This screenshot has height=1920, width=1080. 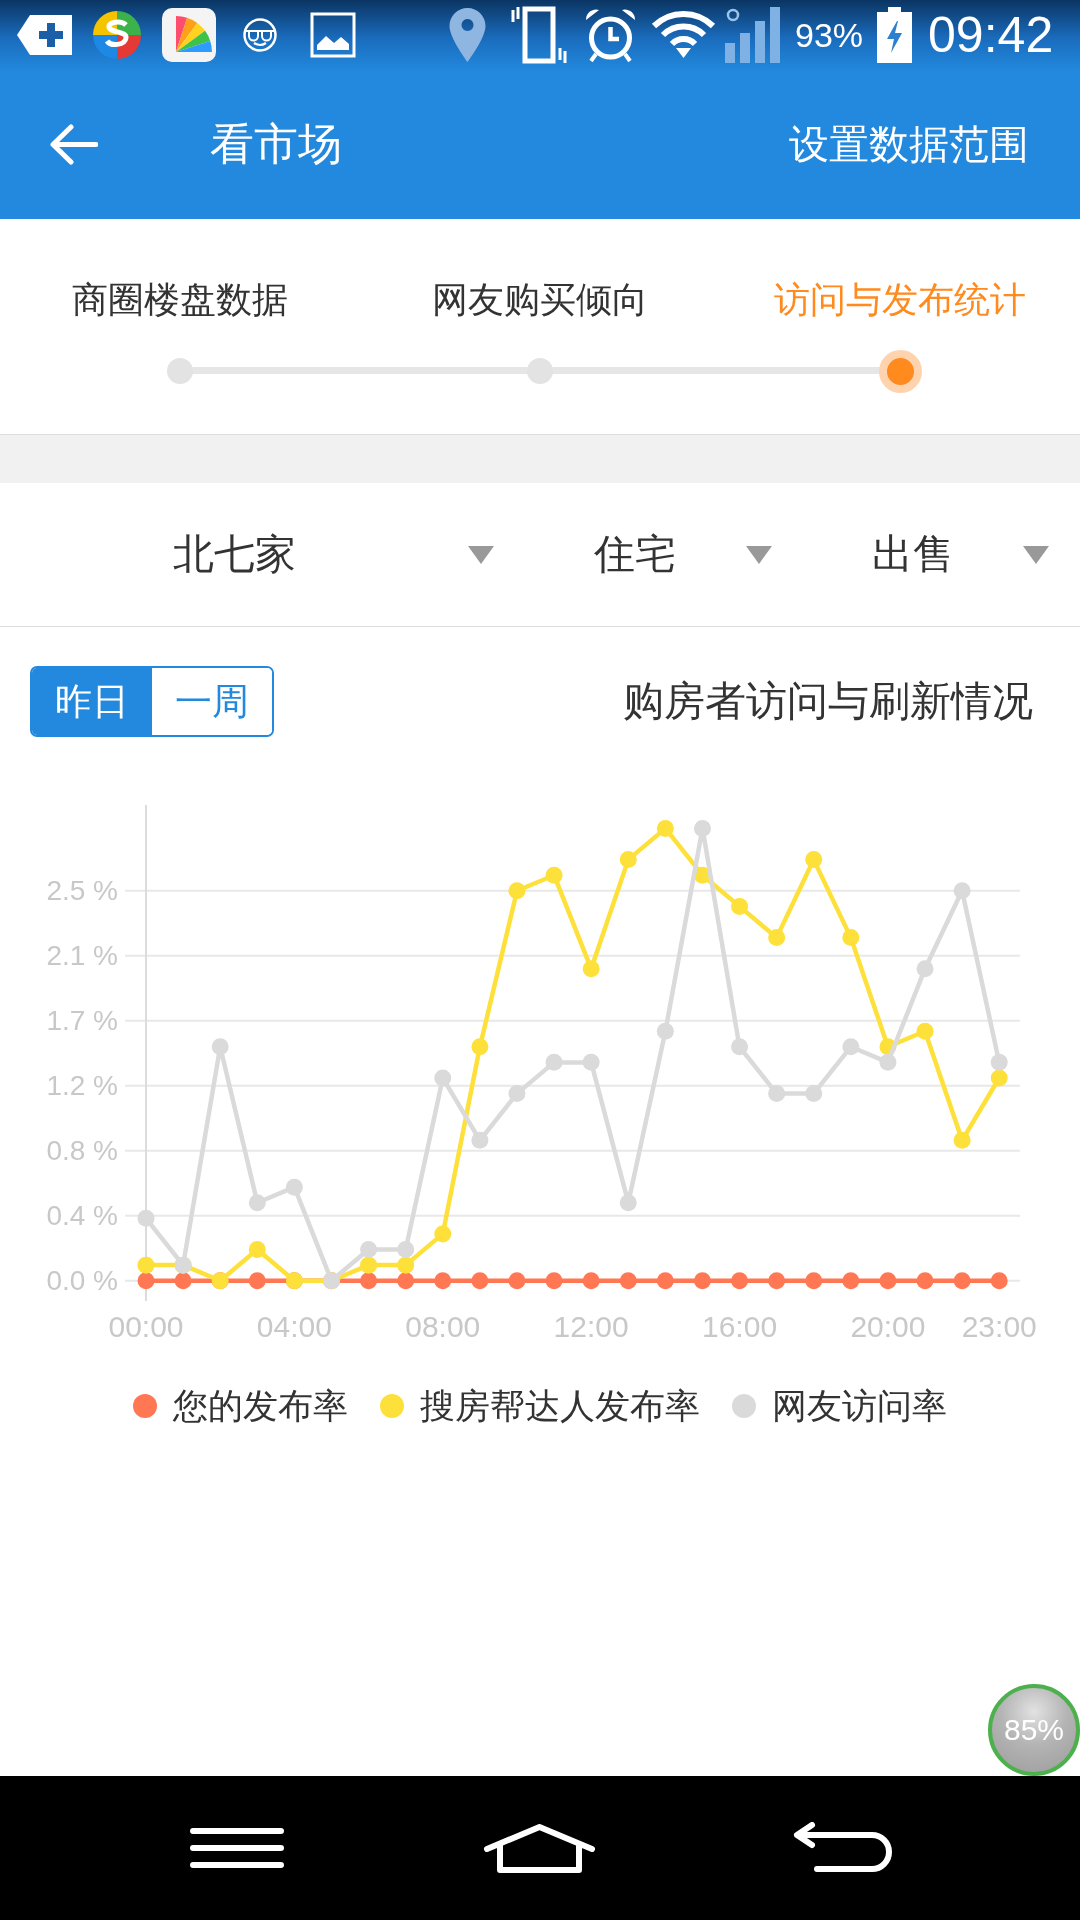 What do you see at coordinates (909, 144) in the screenshot?
I see `set-range-button: 设置数据范围` at bounding box center [909, 144].